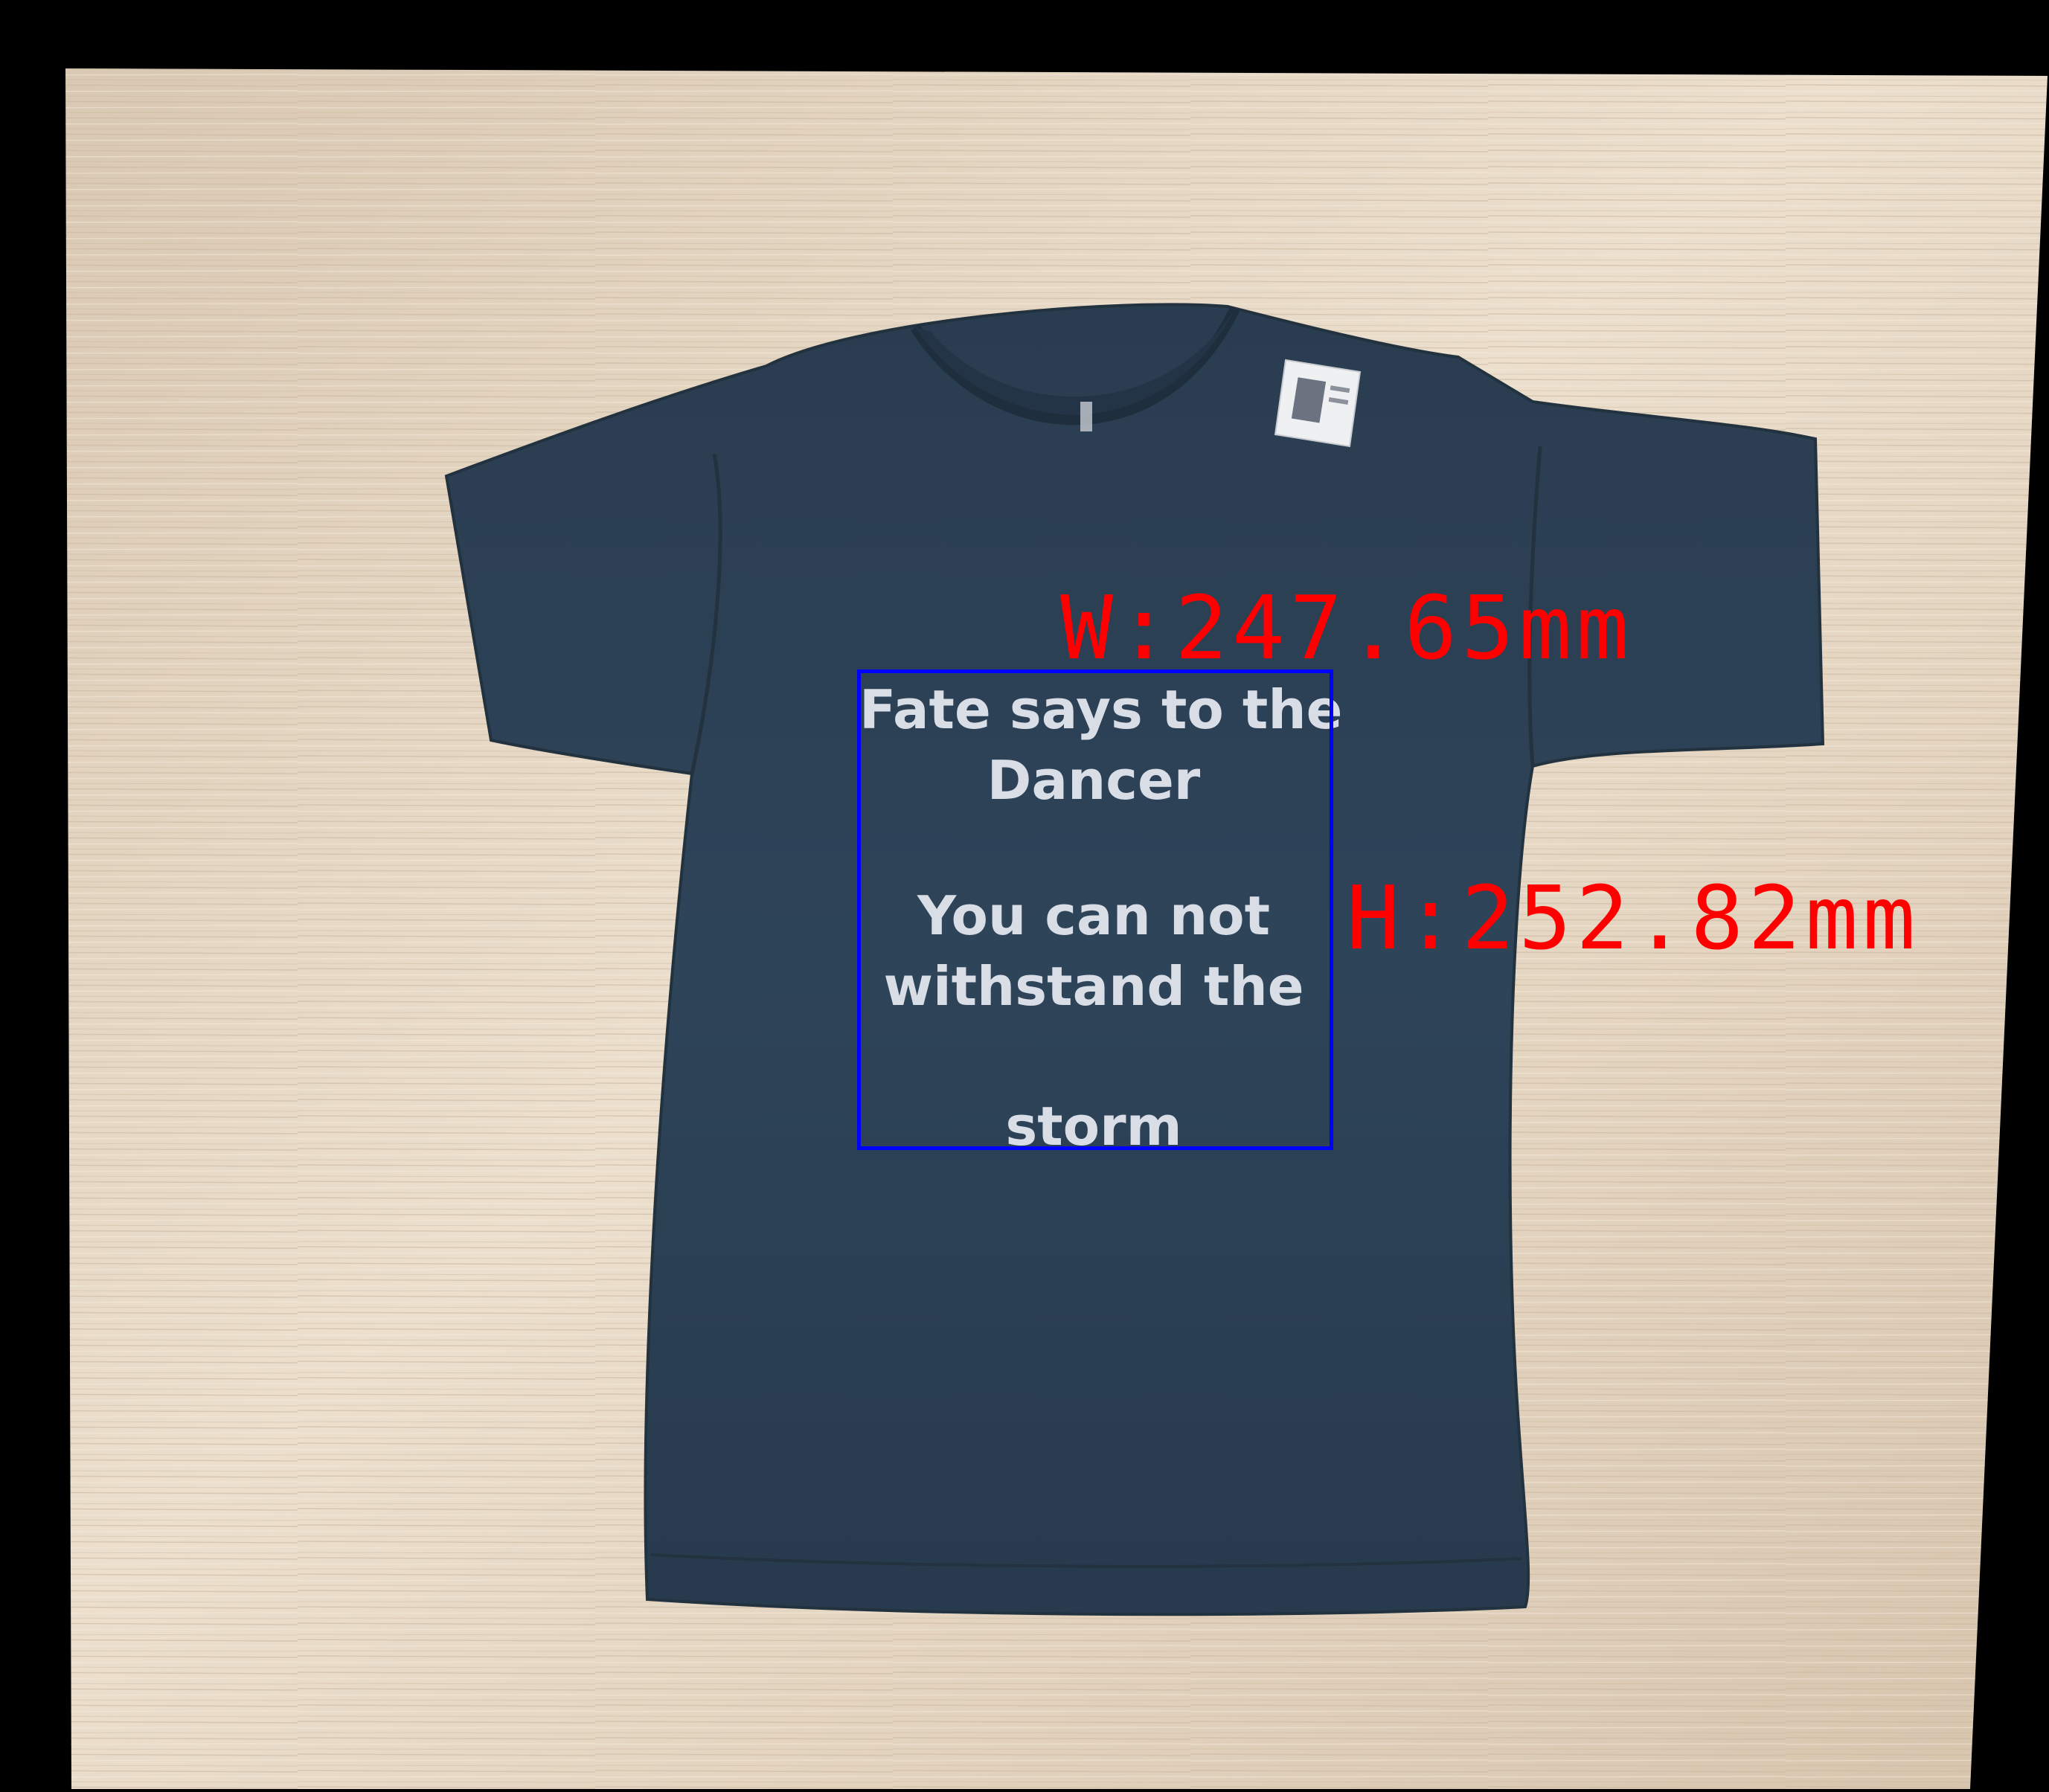  Describe the element at coordinates (1633, 918) in the screenshot. I see `height-label: H:252.82mm` at that location.